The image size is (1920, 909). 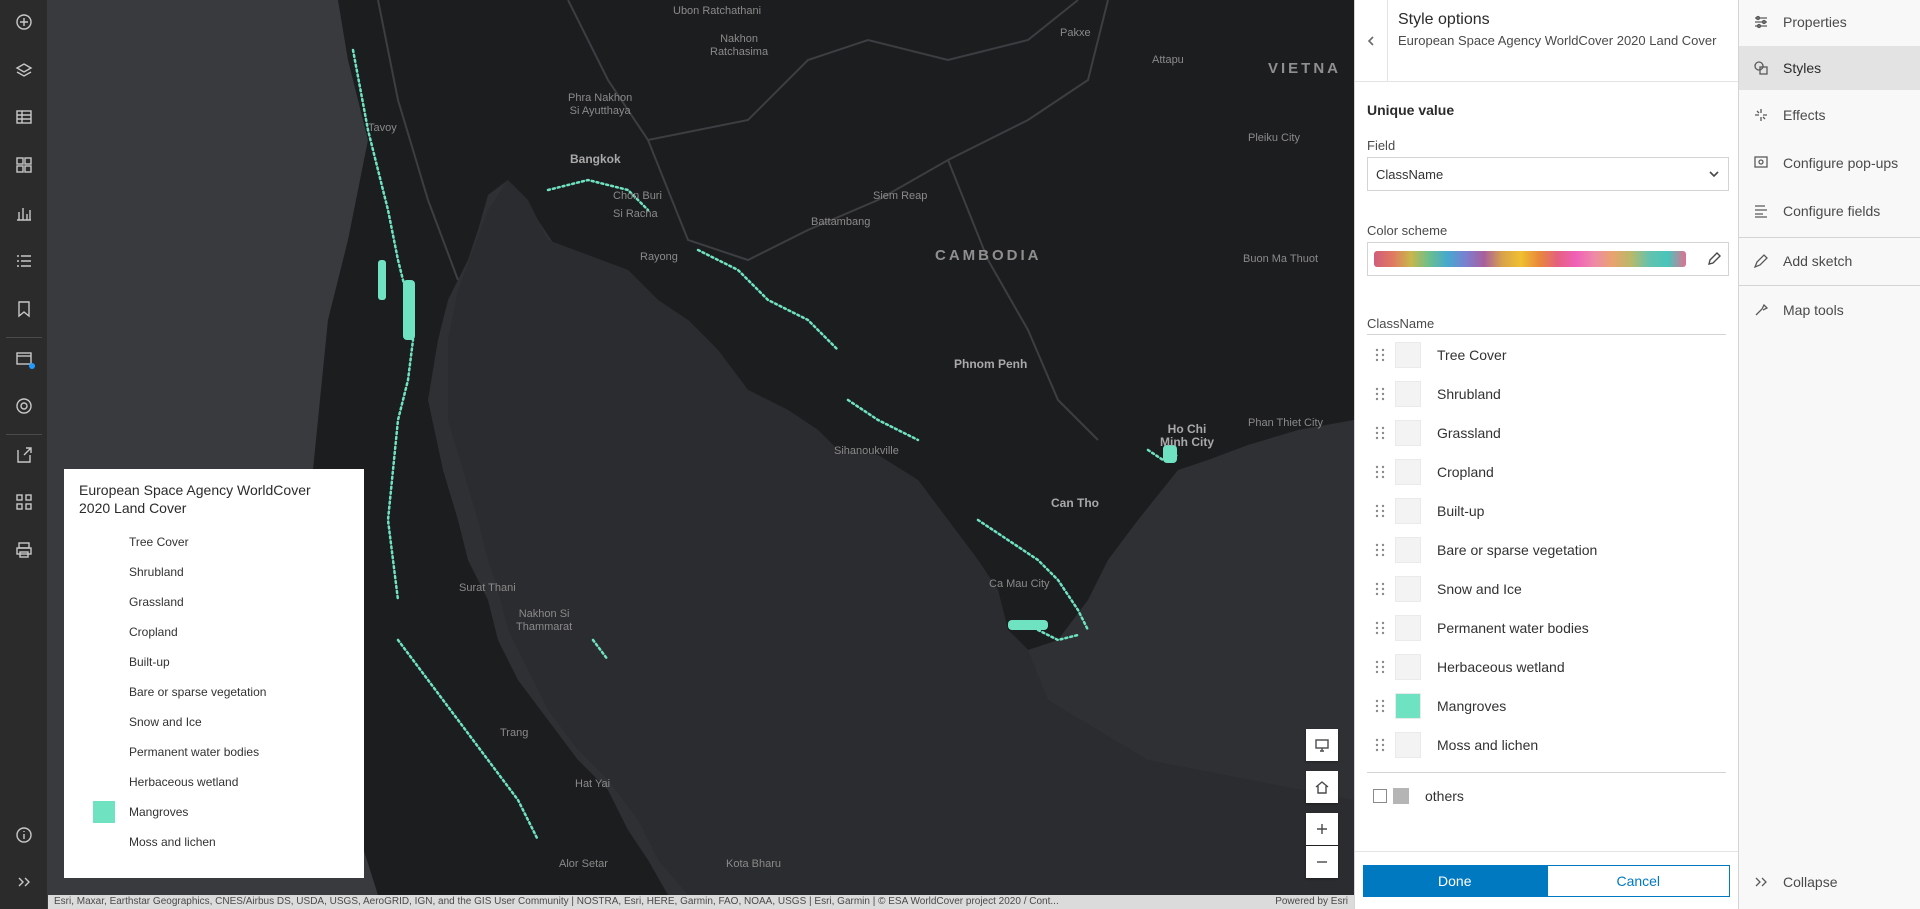 What do you see at coordinates (1546, 627) in the screenshot?
I see `class-row: Permanent water bodies` at bounding box center [1546, 627].